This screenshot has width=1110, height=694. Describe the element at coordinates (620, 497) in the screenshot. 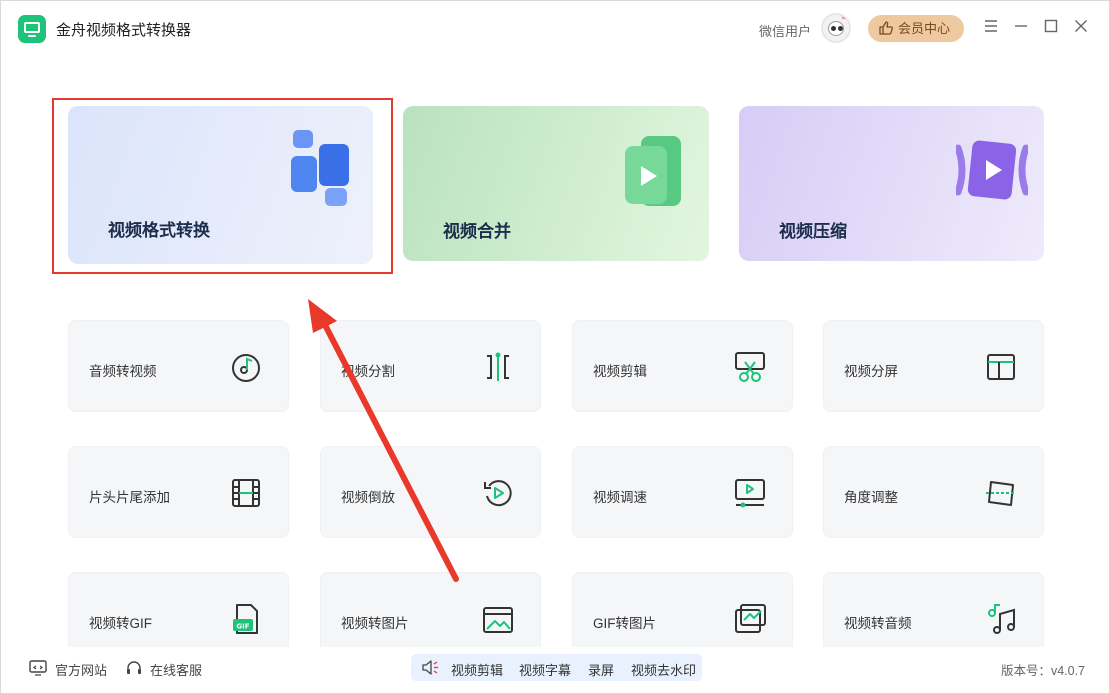

I see `tool-label: 视频调速` at that location.